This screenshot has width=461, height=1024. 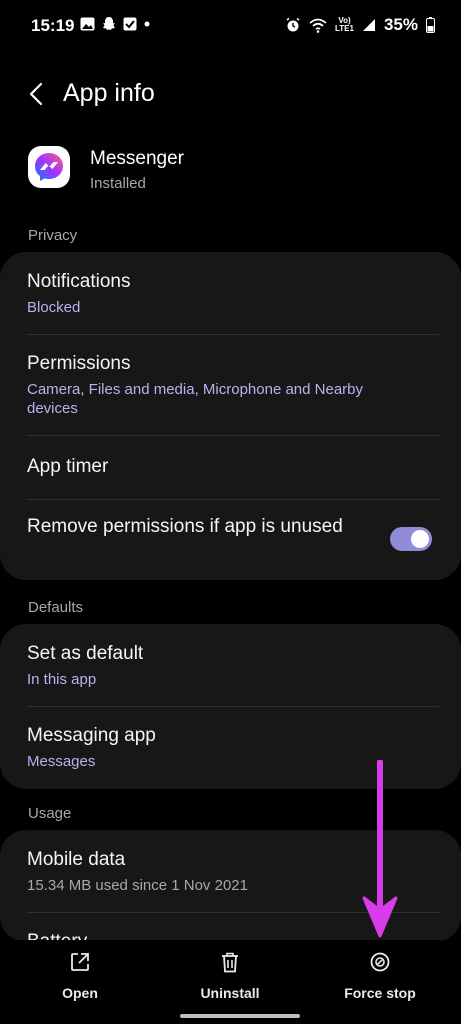 I want to click on item-title: Permissions, so click(x=79, y=363).